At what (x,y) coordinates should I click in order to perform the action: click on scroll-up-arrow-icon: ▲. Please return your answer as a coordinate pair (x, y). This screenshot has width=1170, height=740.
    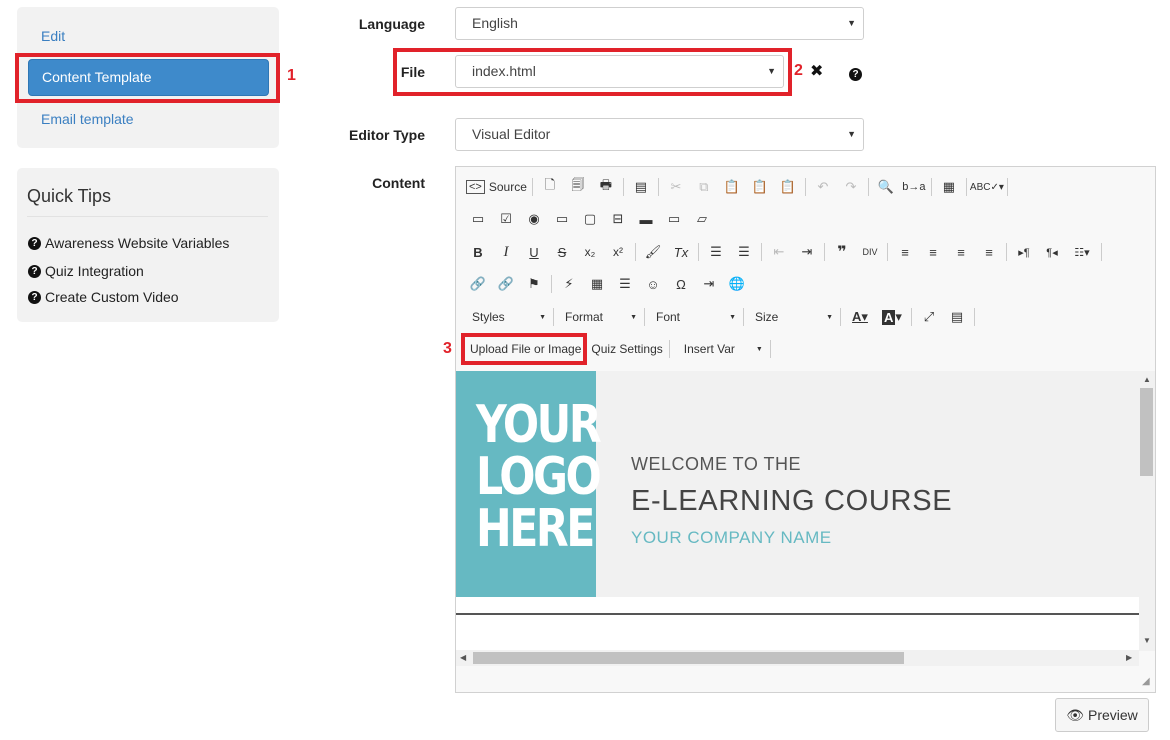
    Looking at the image, I should click on (1147, 379).